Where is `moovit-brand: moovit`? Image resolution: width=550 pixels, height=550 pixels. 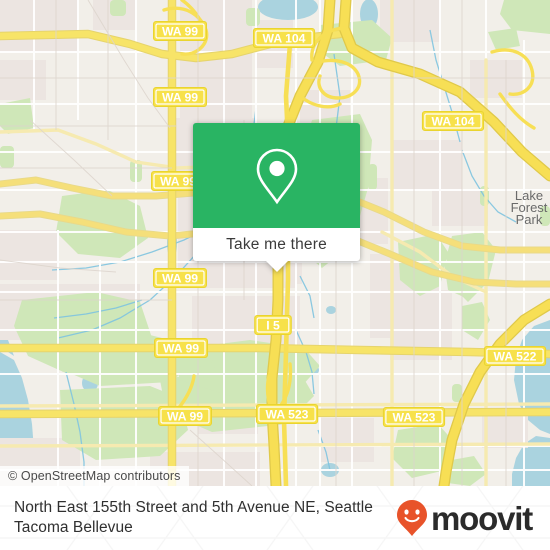 moovit-brand: moovit is located at coordinates (466, 518).